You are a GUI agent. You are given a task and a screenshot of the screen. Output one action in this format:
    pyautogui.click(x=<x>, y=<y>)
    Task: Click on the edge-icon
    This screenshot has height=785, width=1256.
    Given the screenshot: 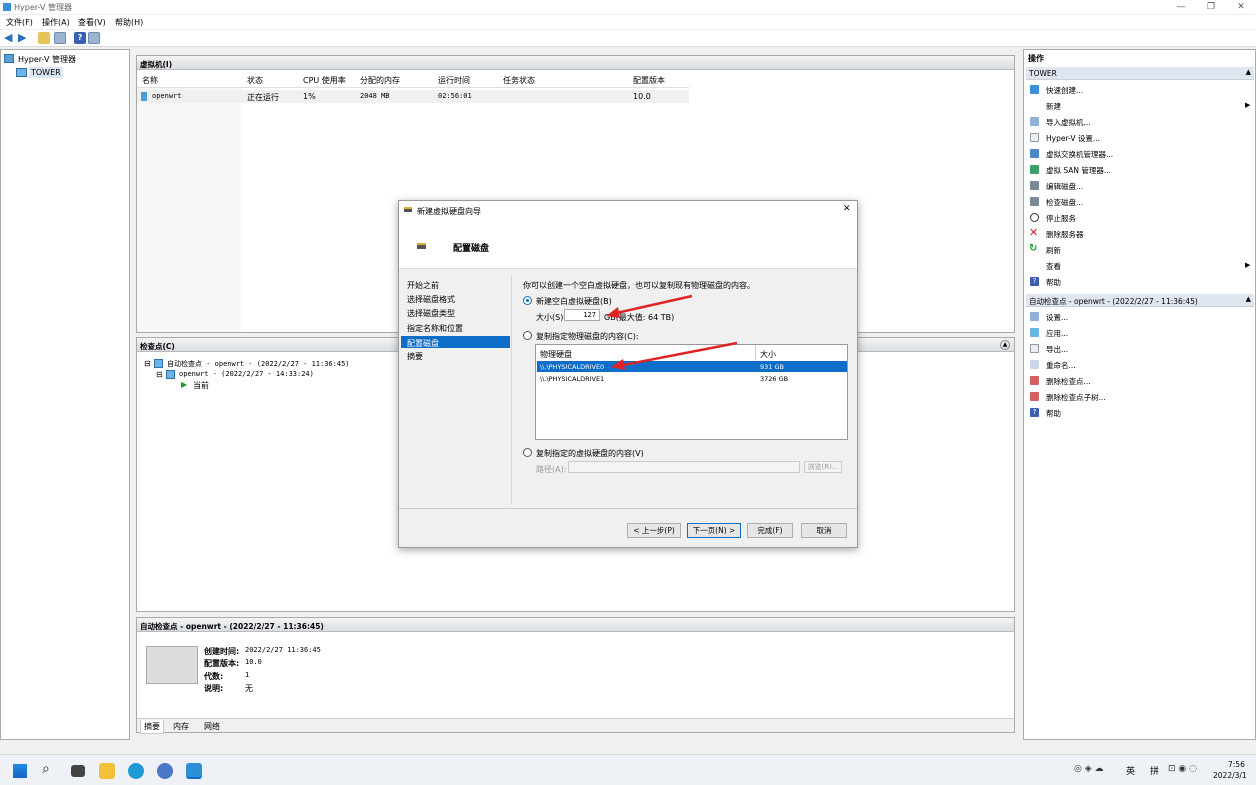 What is the action you would take?
    pyautogui.click(x=136, y=771)
    